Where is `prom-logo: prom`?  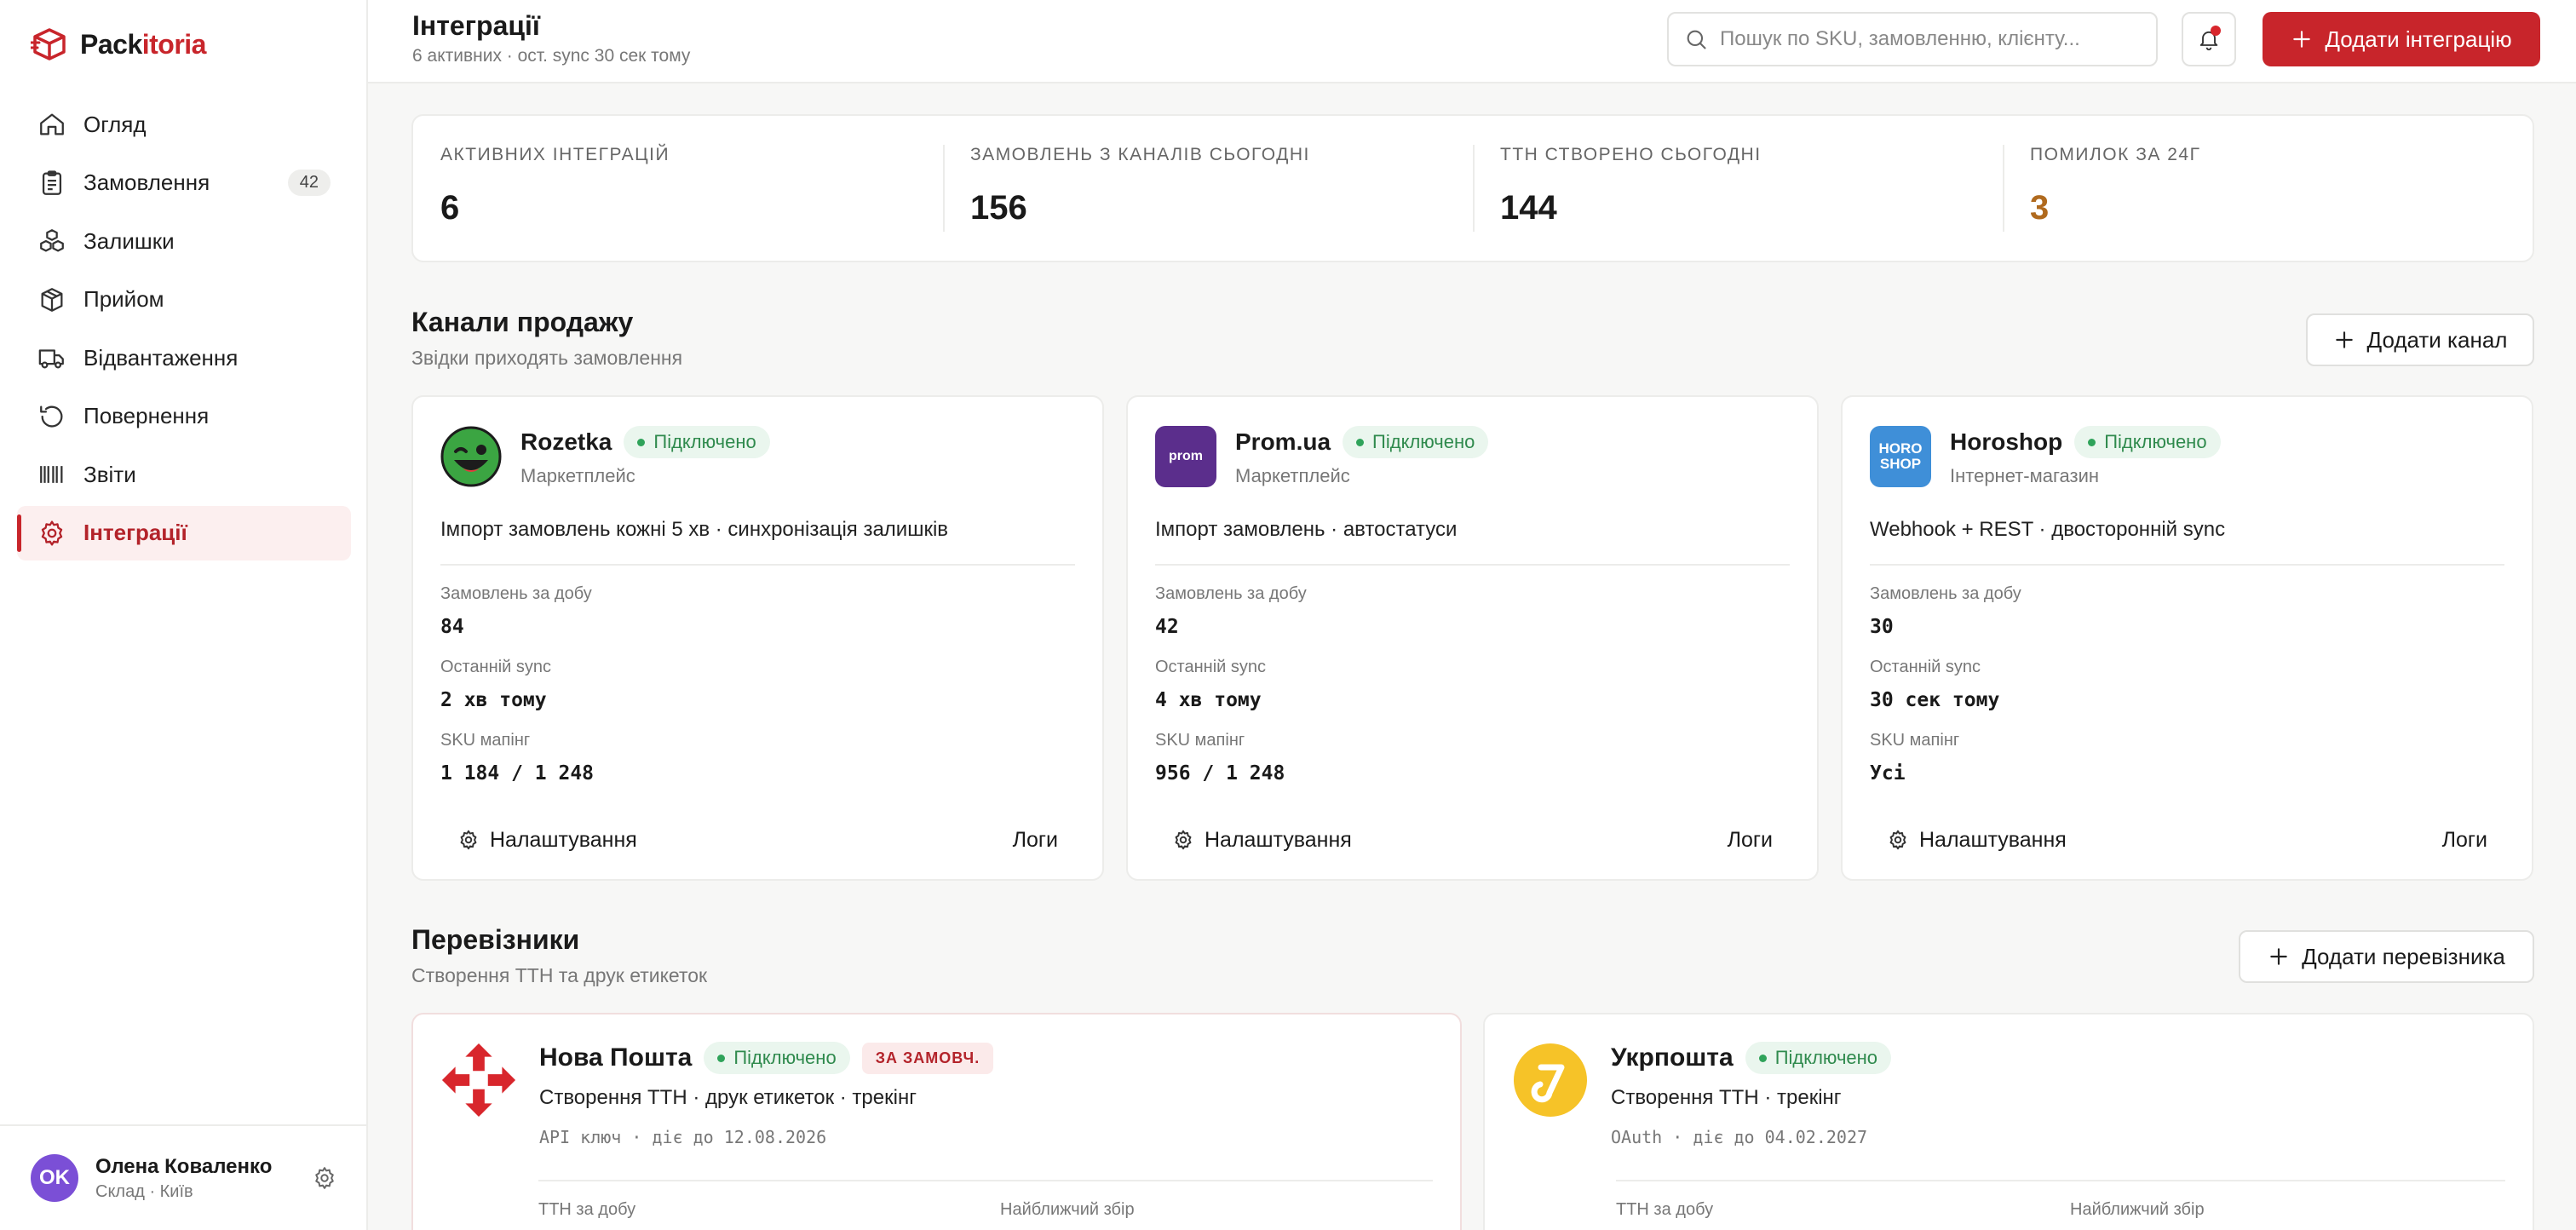
prom-logo: prom is located at coordinates (1186, 457).